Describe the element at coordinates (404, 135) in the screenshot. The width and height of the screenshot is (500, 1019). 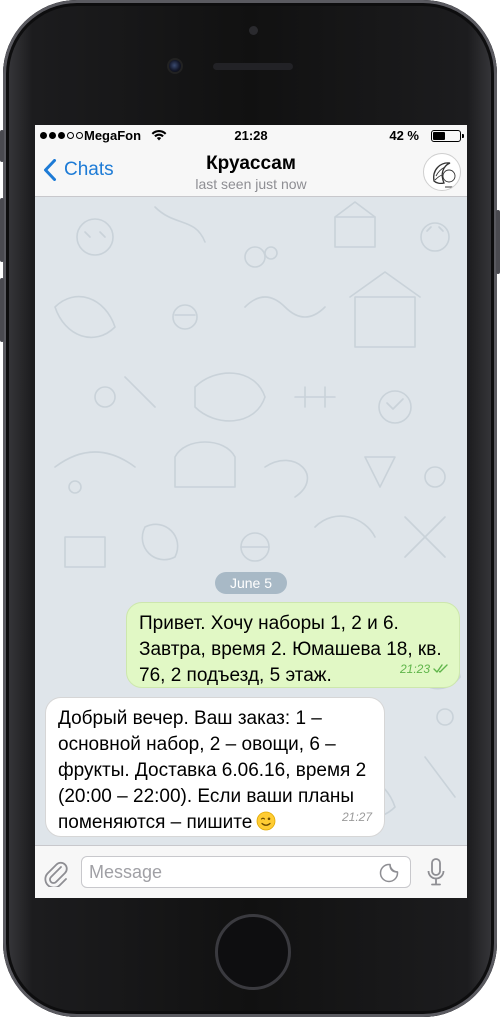
I see `battery-percentage: 42 %` at that location.